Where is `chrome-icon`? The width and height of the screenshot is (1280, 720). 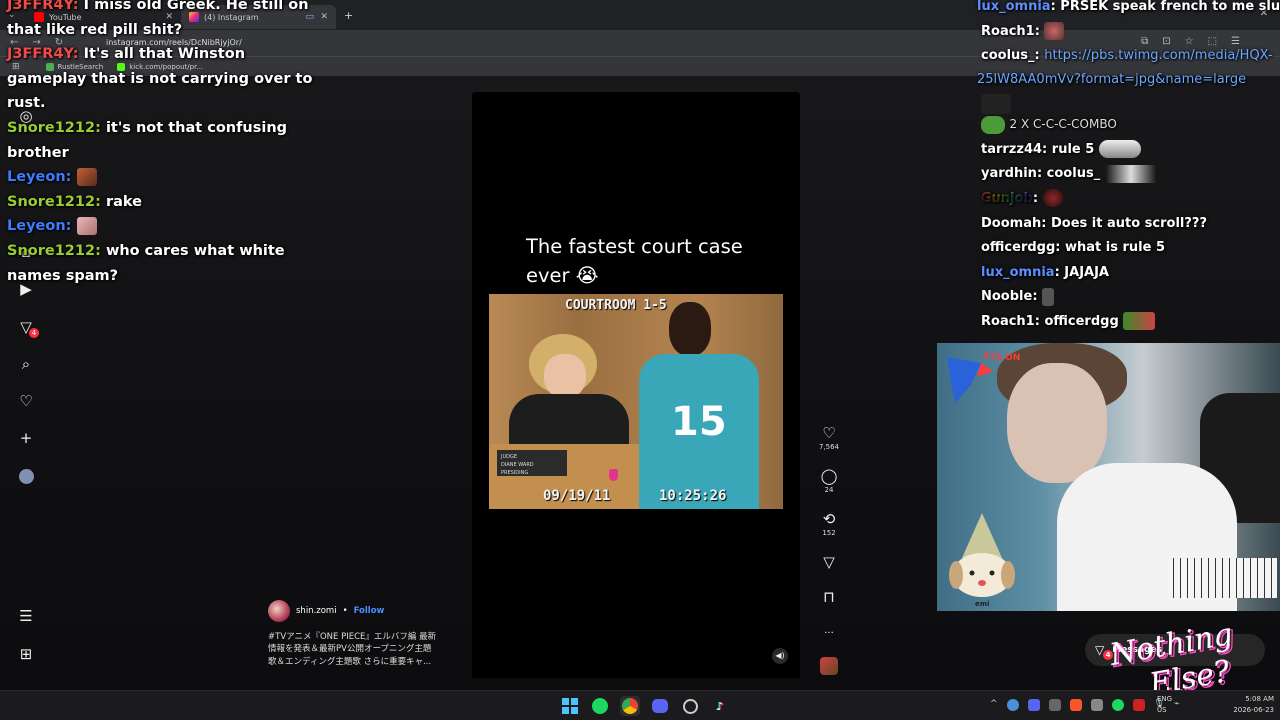
chrome-icon is located at coordinates (630, 706).